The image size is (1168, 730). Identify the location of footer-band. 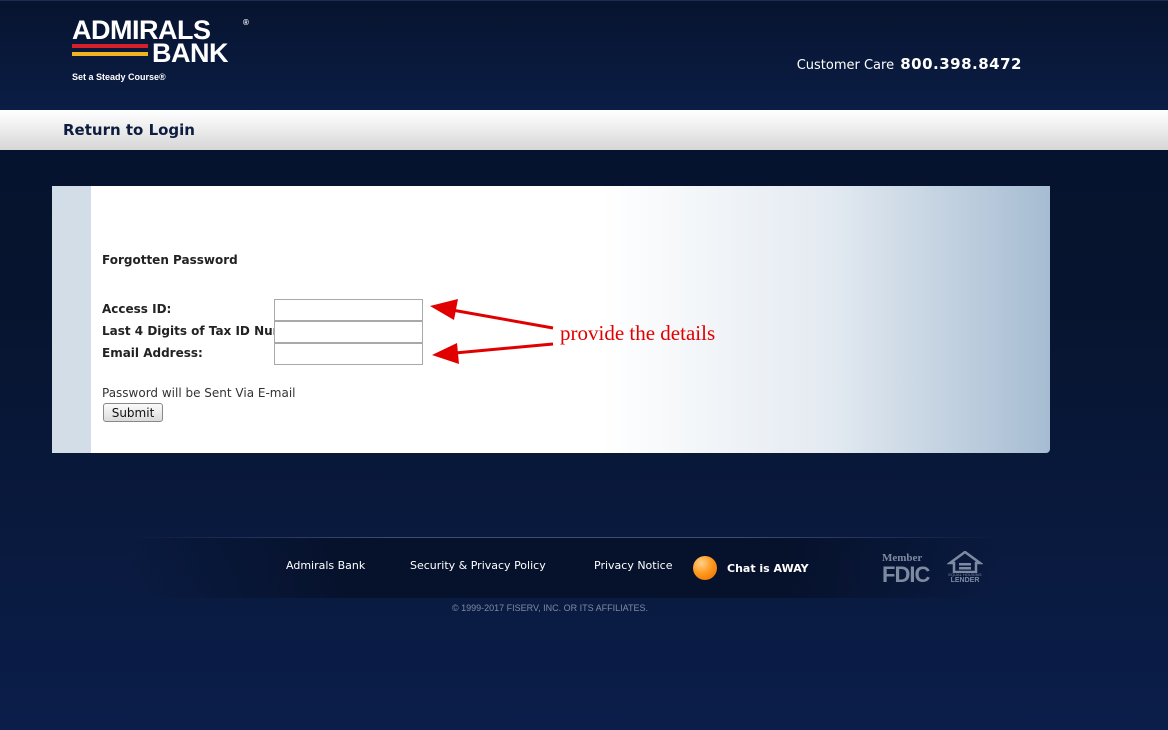
(565, 568).